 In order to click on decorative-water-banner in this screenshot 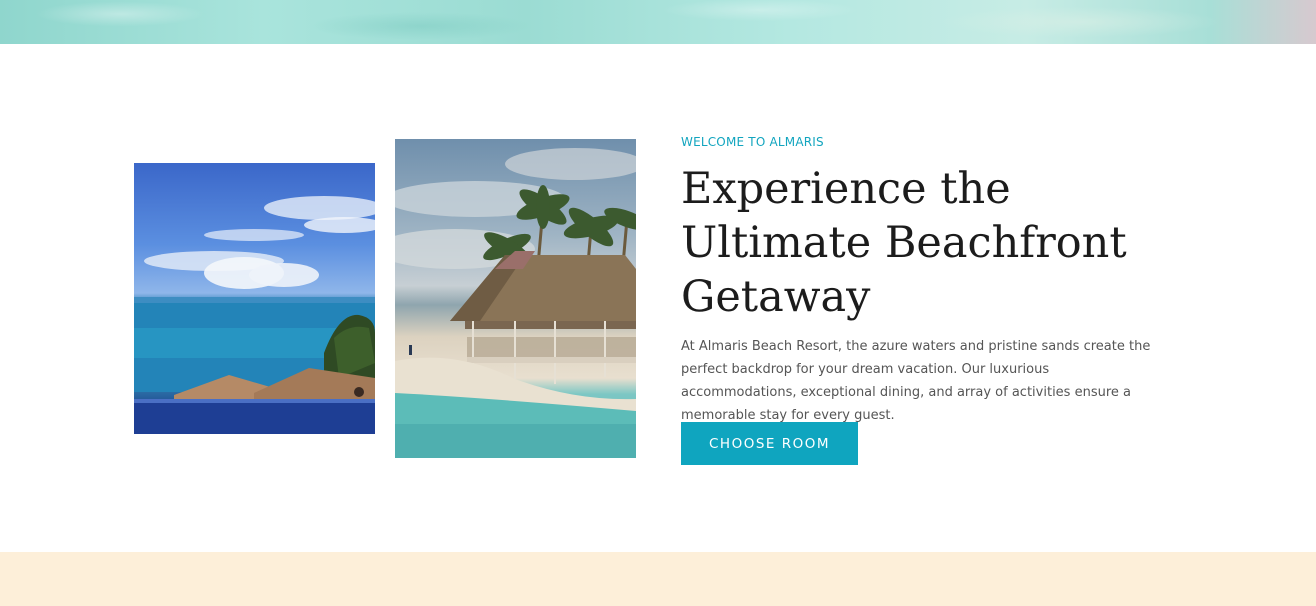, I will do `click(658, 22)`.